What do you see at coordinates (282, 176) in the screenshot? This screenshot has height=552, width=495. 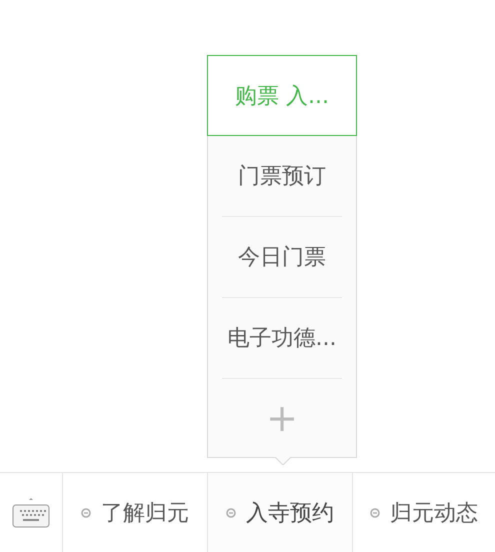 I see `submenu-item: 门票预订` at bounding box center [282, 176].